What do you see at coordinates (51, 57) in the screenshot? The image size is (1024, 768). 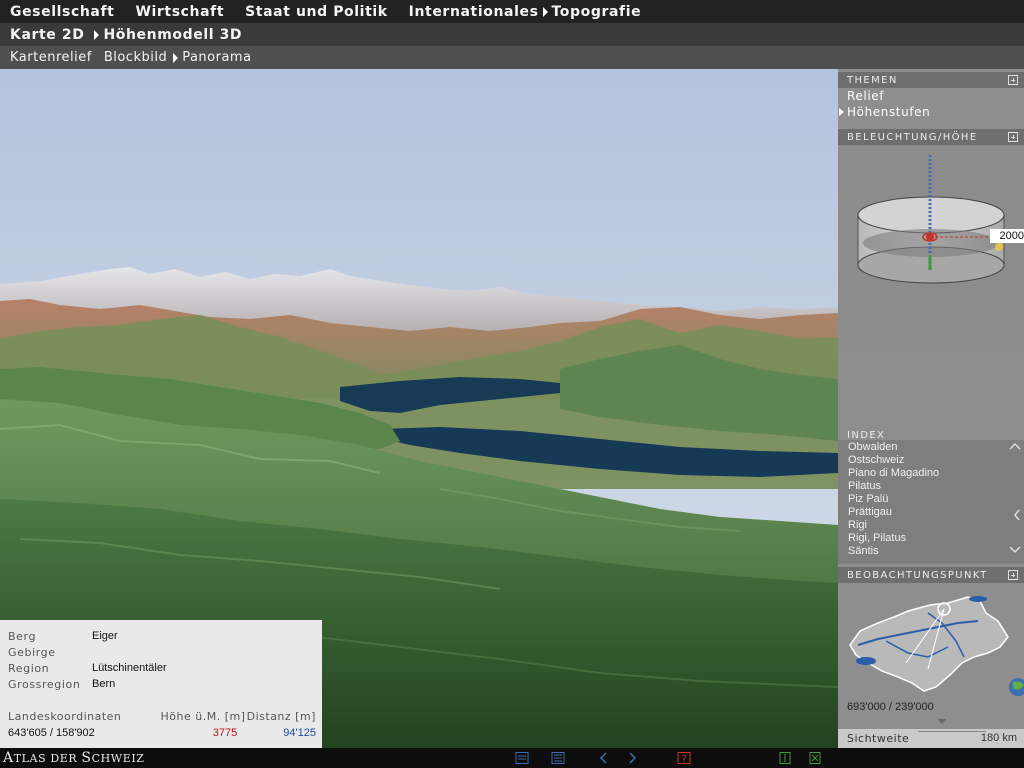 I see `menu-kartenrelief: Kartenrelief` at bounding box center [51, 57].